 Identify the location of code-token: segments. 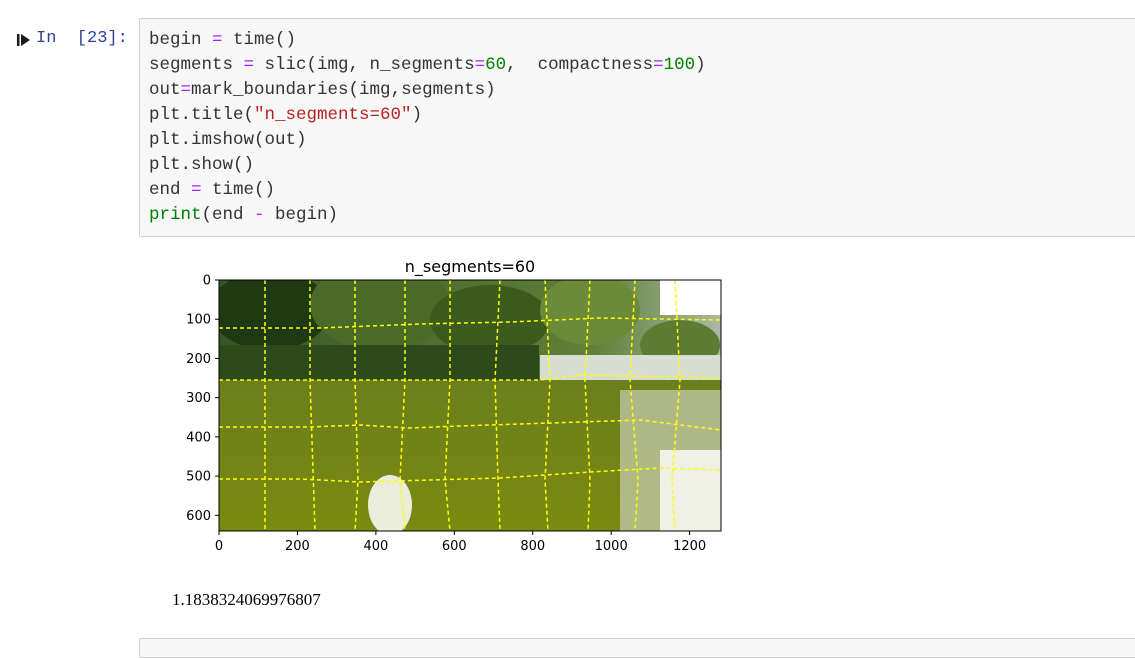
(196, 65).